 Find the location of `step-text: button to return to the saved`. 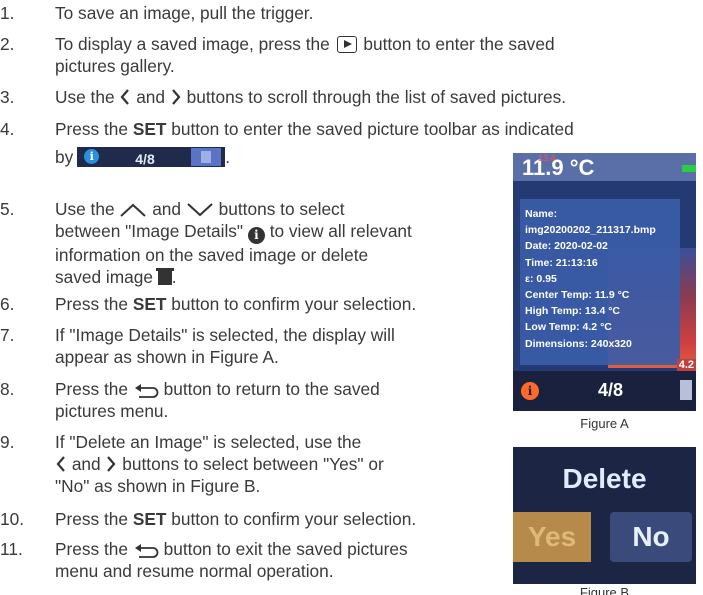

step-text: button to return to the saved is located at coordinates (271, 389).